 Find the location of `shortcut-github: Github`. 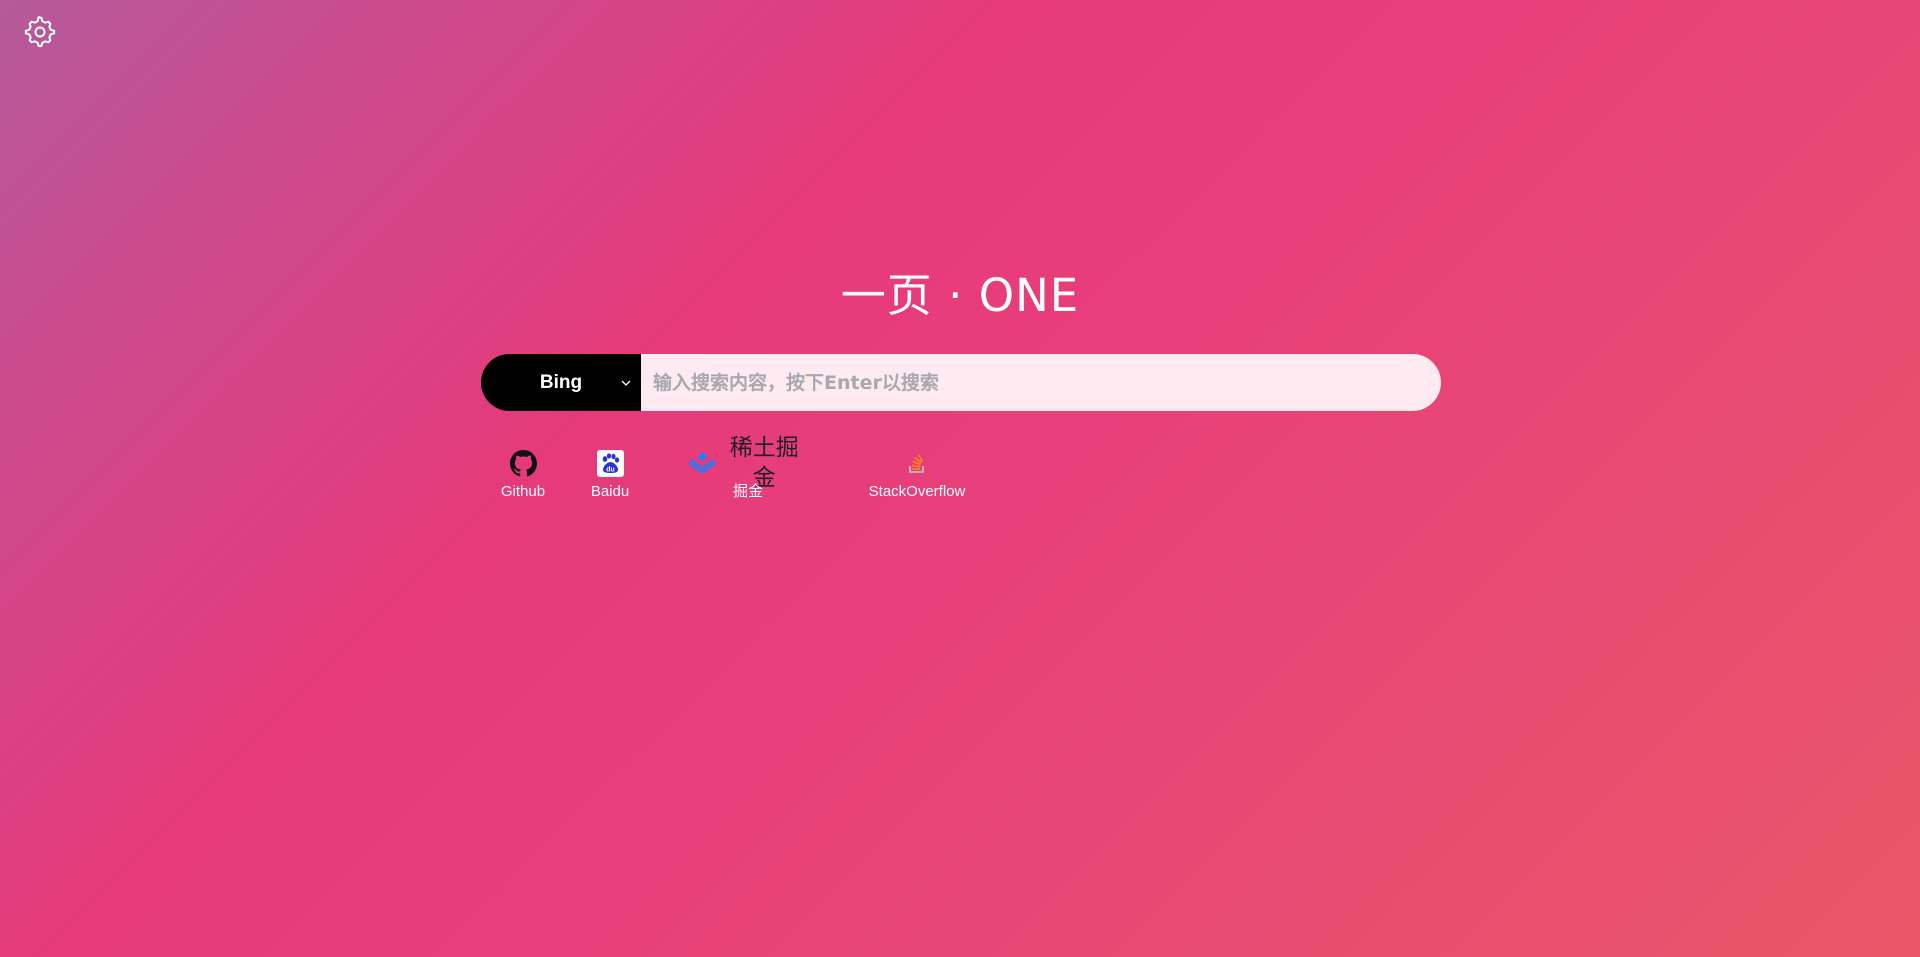

shortcut-github: Github is located at coordinates (523, 475).